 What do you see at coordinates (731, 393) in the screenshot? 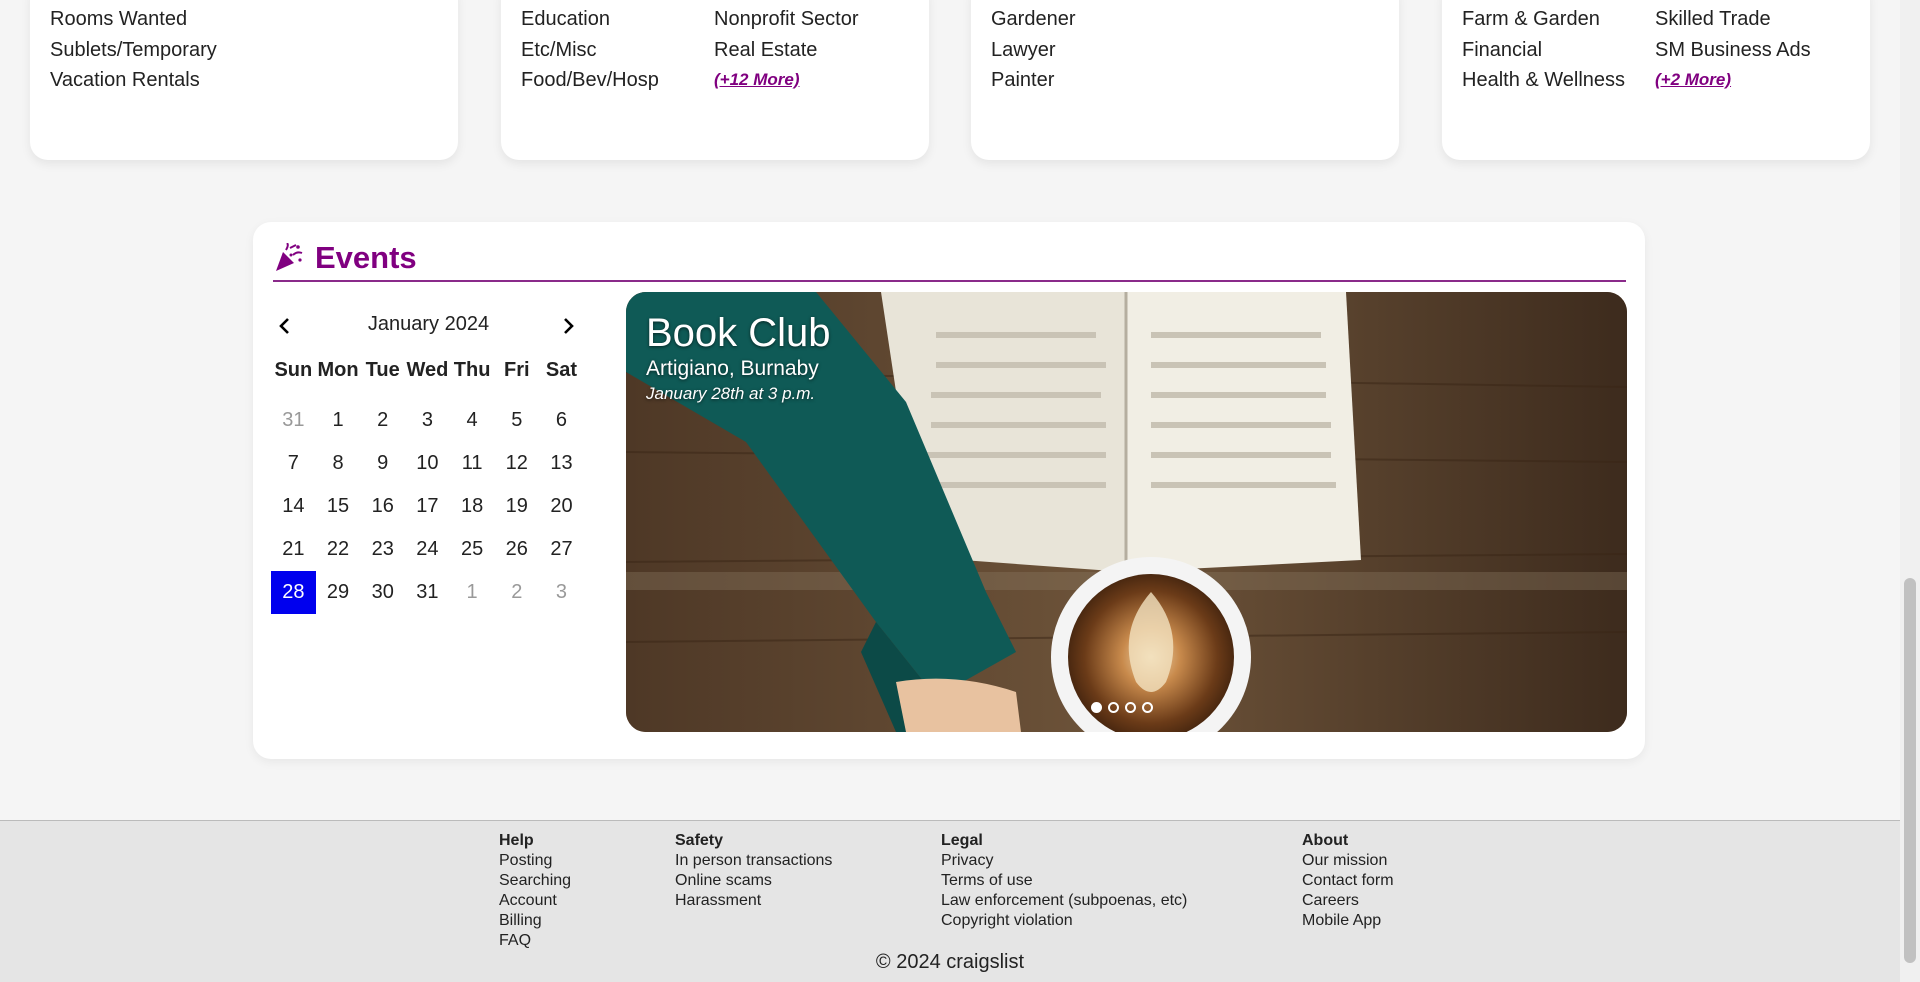
I see `slide-event-date: January 28th at 3 p.m.` at bounding box center [731, 393].